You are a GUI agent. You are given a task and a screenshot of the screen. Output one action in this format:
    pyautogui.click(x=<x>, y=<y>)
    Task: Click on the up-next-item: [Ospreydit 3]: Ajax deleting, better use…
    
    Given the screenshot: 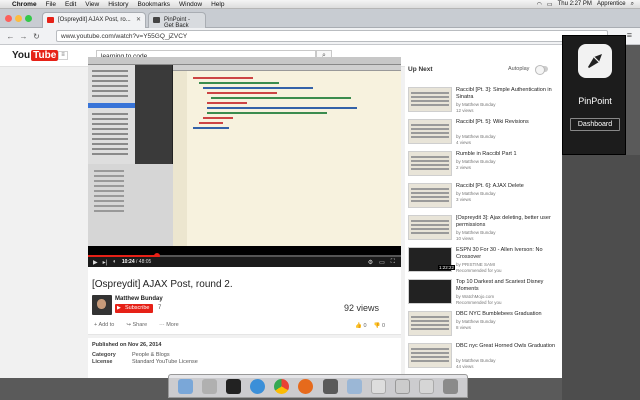 What is the action you would take?
    pyautogui.click(x=485, y=231)
    